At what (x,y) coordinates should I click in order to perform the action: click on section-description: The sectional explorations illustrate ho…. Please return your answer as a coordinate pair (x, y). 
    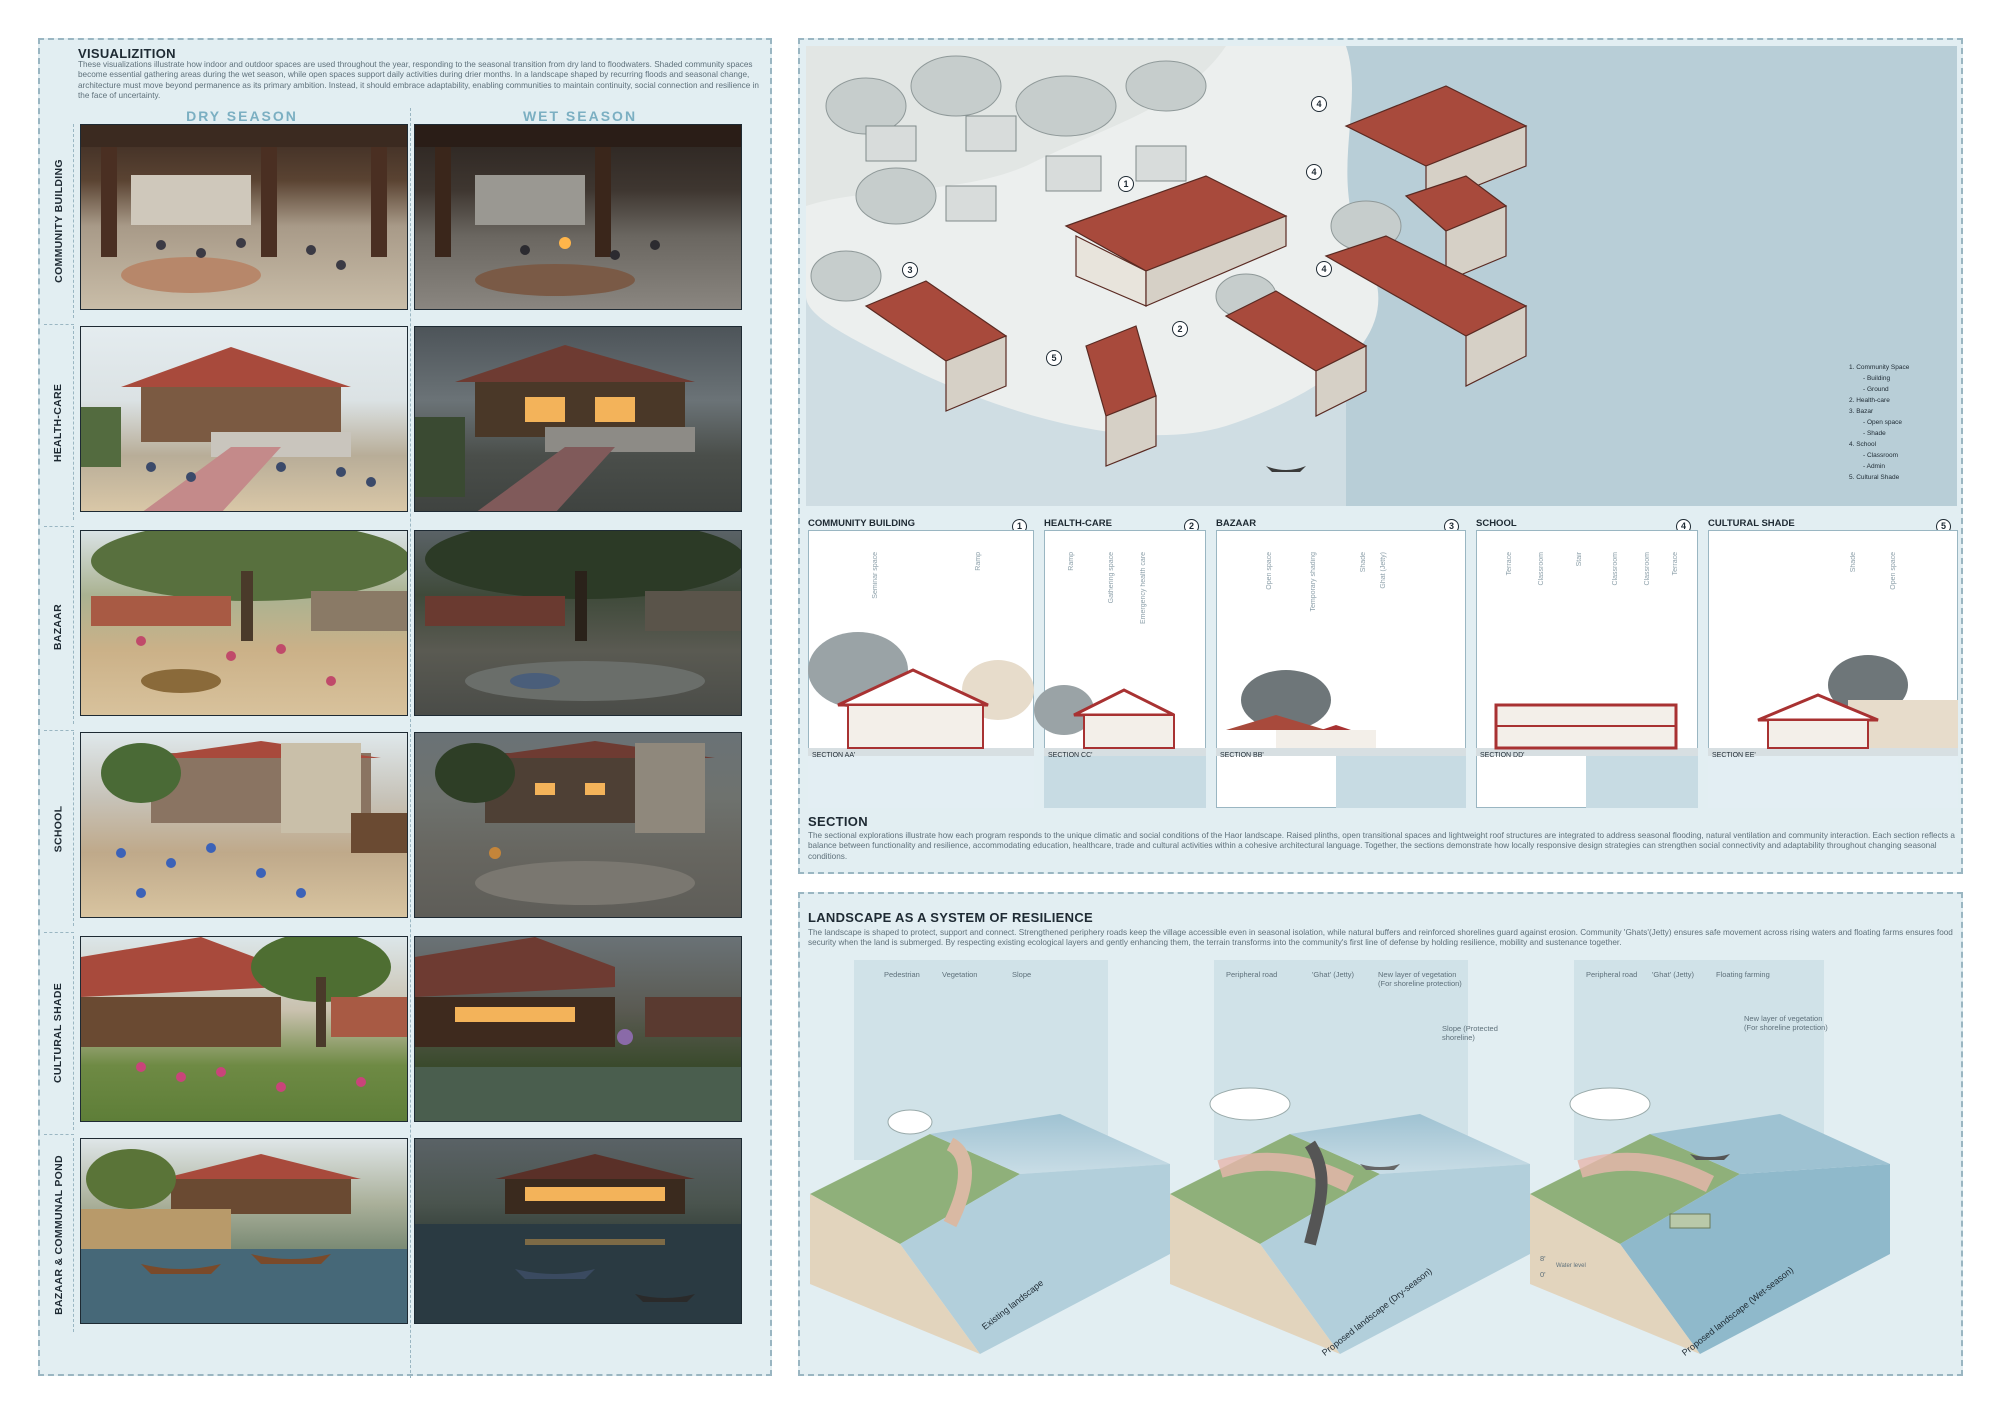
    Looking at the image, I should click on (1381, 846).